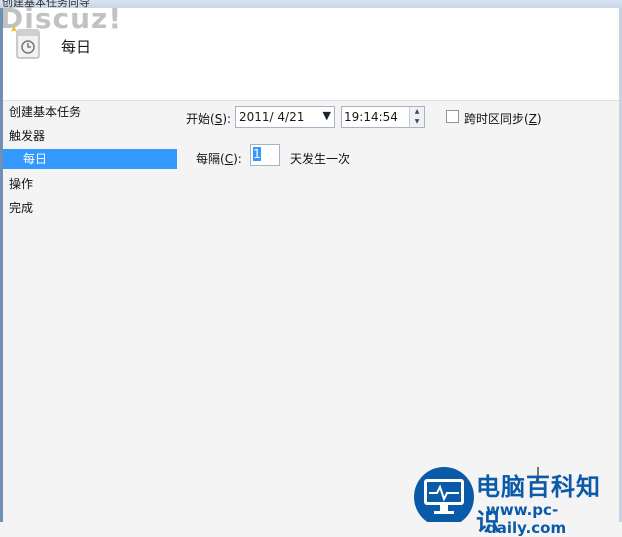  I want to click on recur-days-value: 1, so click(257, 154).